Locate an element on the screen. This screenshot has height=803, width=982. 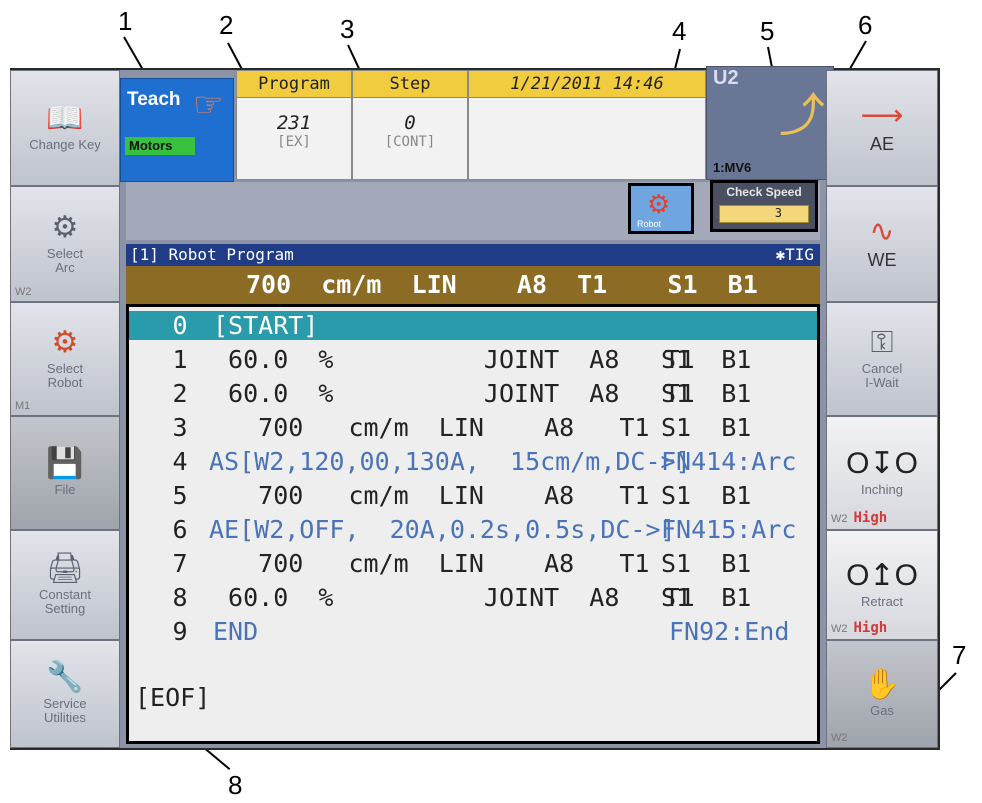
program-tag: [EX] is located at coordinates (294, 142).